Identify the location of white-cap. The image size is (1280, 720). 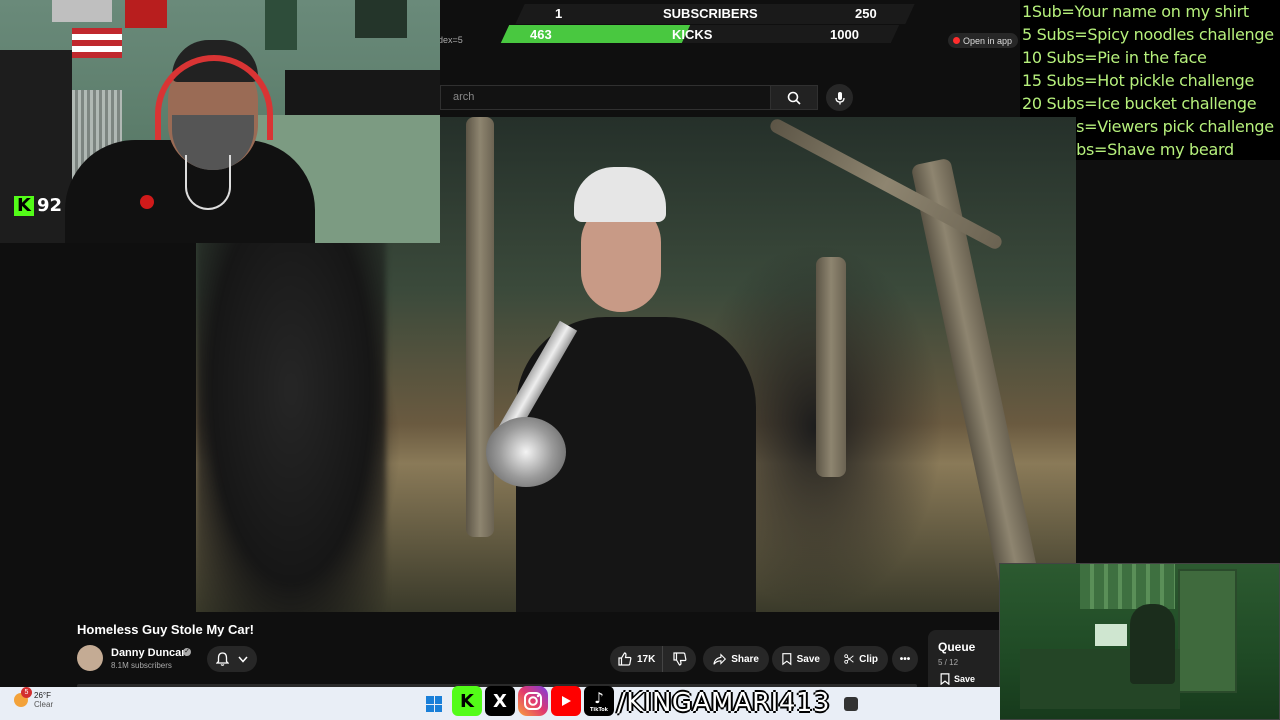
(620, 194).